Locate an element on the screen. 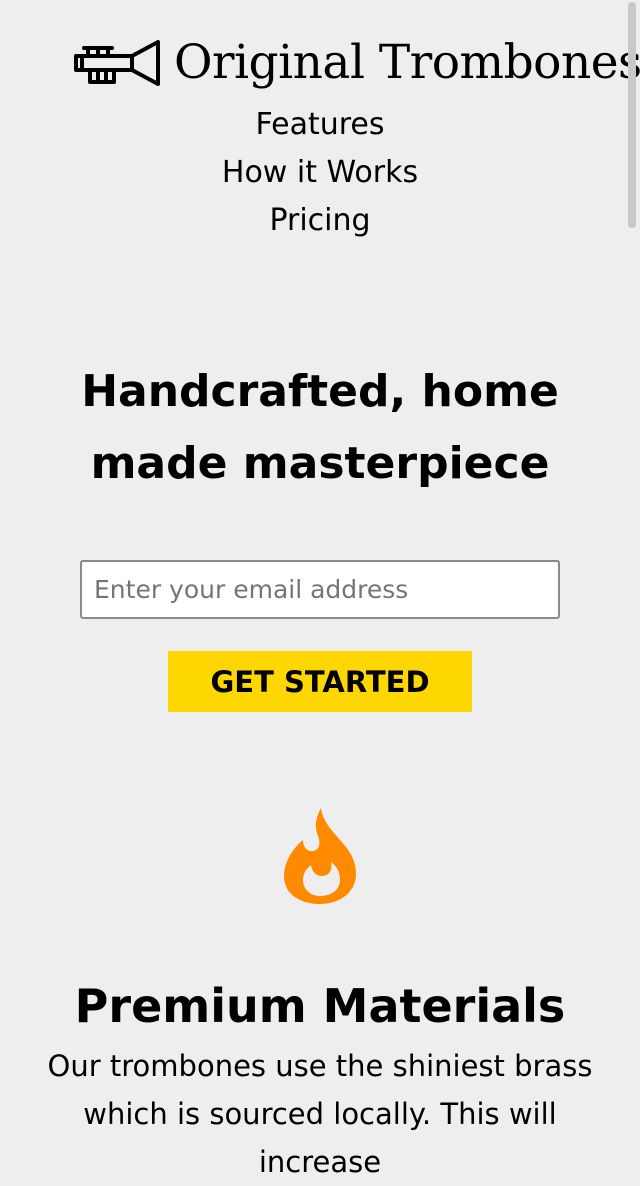  logo: Original Trombones is located at coordinates (357, 63).